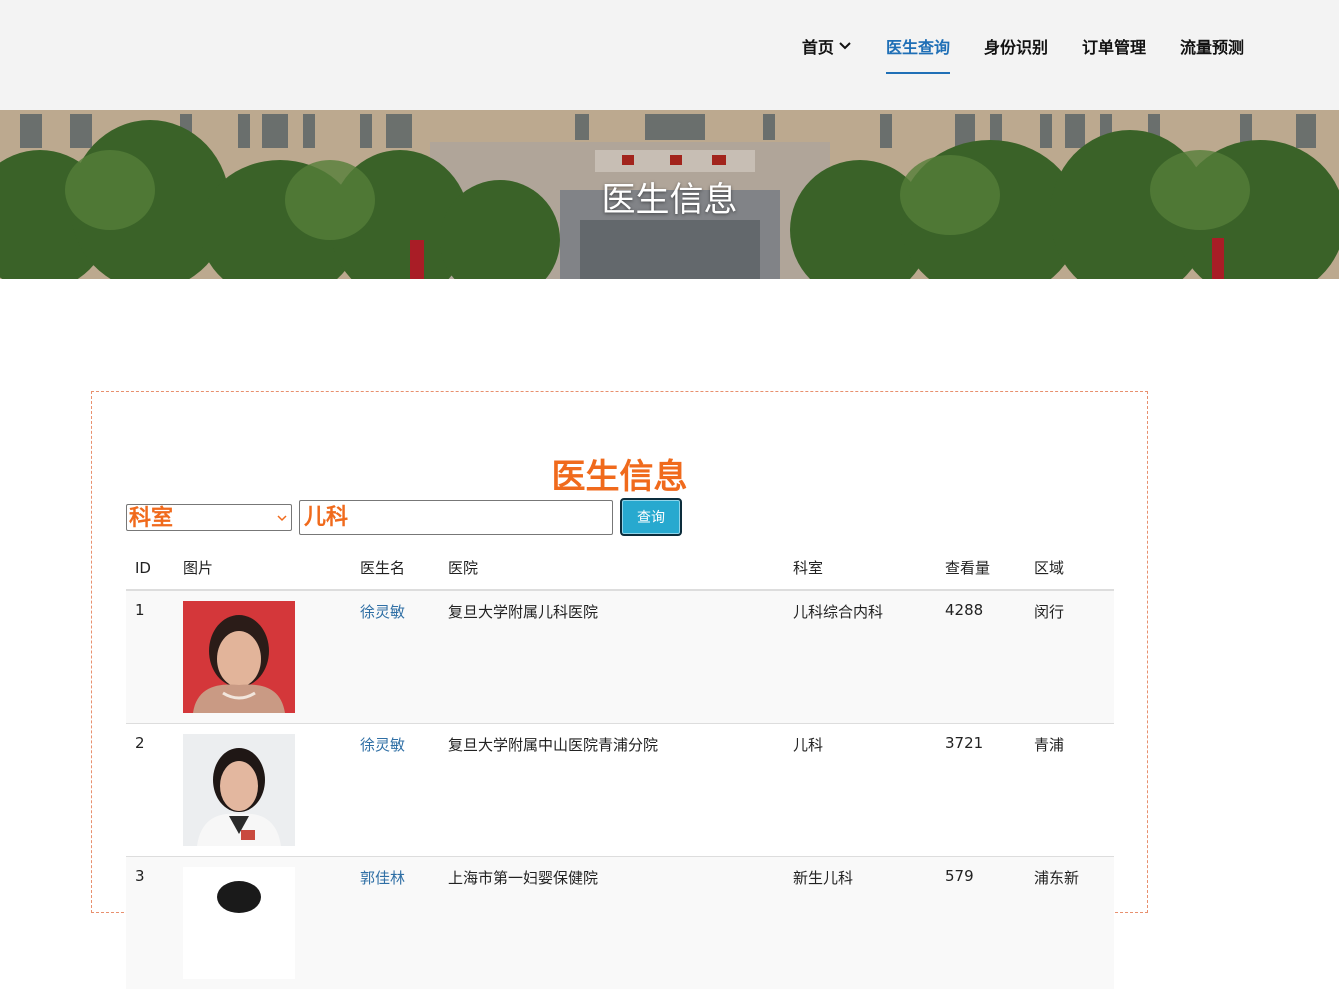 This screenshot has height=989, width=1339. Describe the element at coordinates (382, 878) in the screenshot. I see `doctor-name-link: 郭佳林` at that location.